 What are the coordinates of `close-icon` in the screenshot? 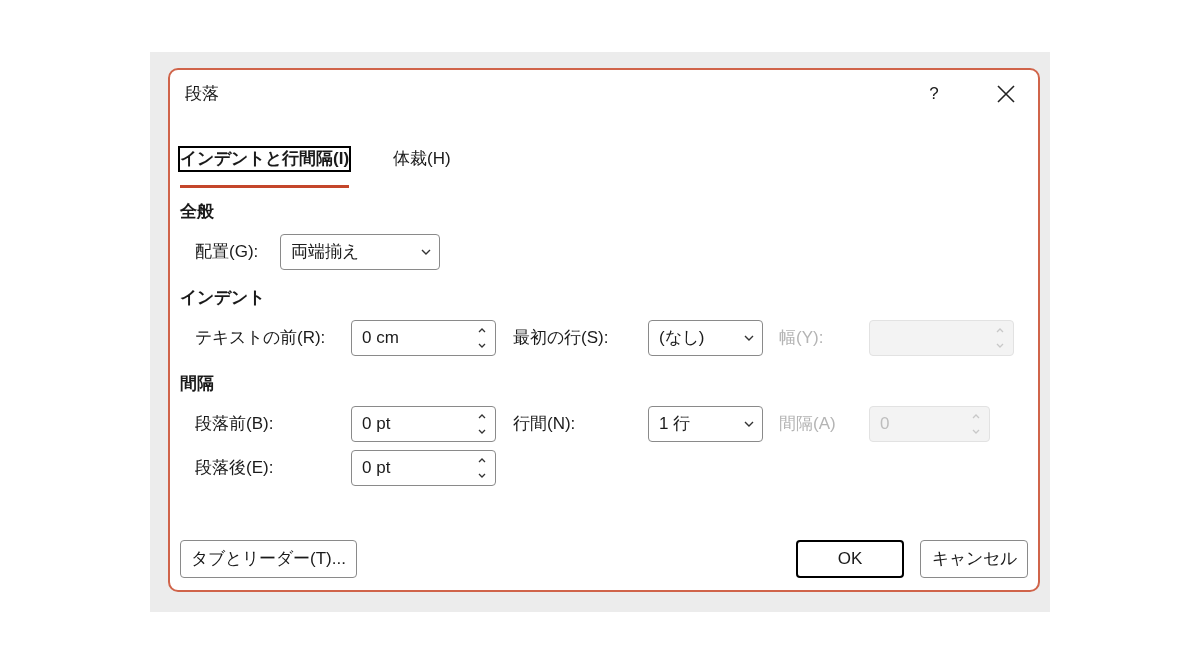 It's located at (1006, 94).